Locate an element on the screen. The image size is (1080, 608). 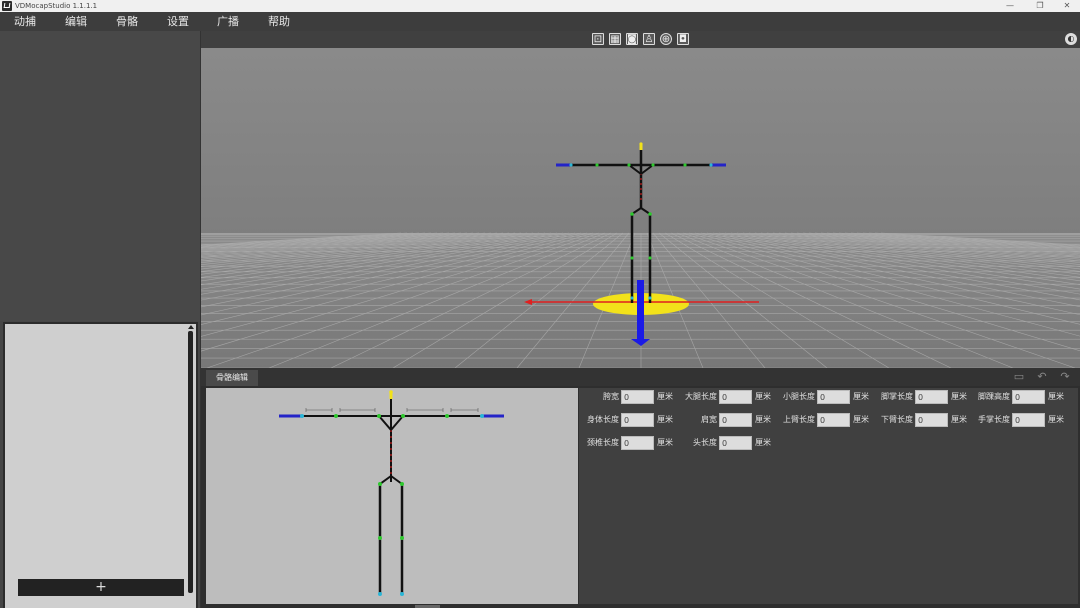
qr-grid-icon: ▦ is located at coordinates (615, 39).